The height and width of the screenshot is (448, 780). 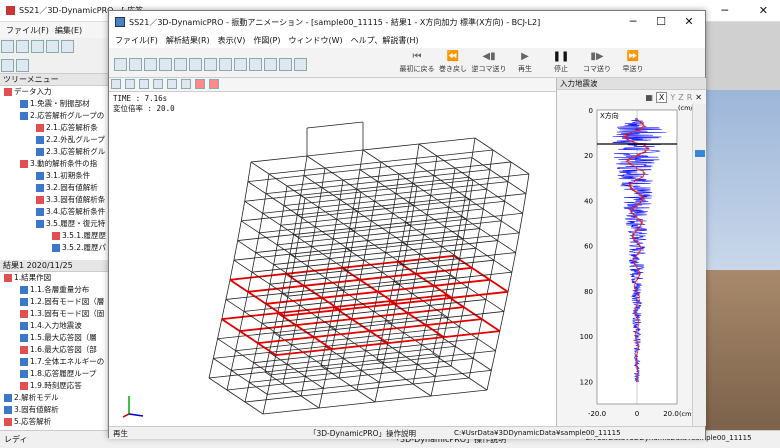 What do you see at coordinates (54, 278) in the screenshot?
I see `tree-item: 1.結果作図` at bounding box center [54, 278].